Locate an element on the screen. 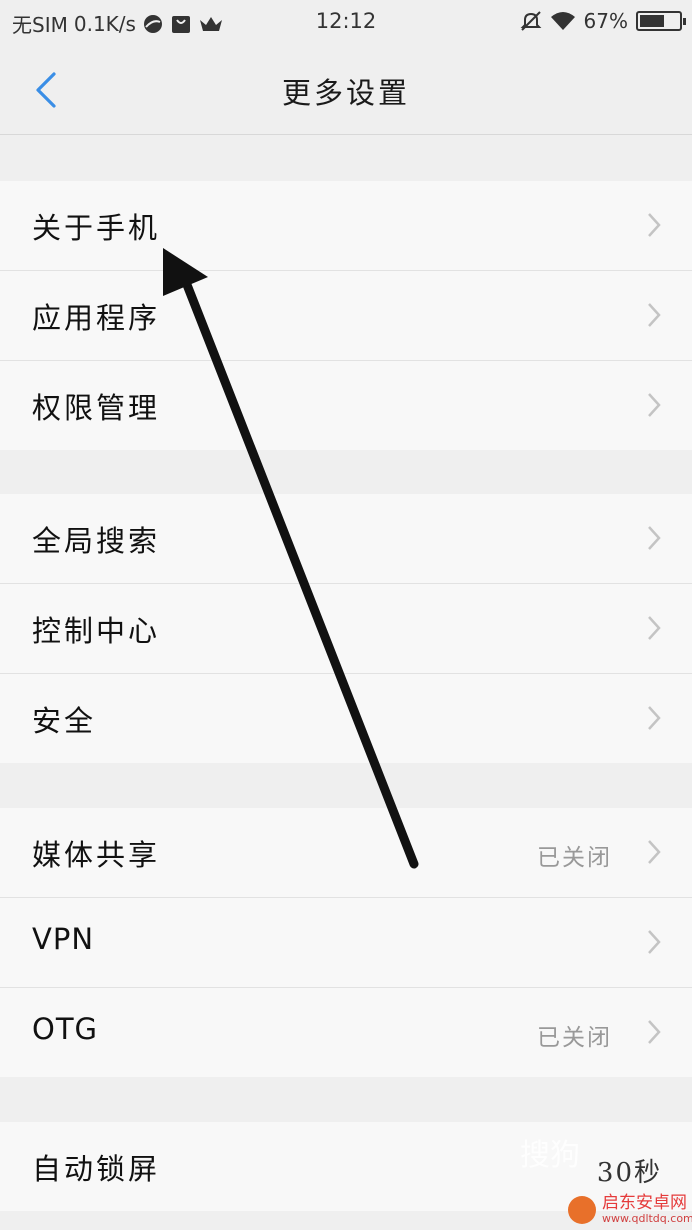  title-bar: 更多设置 is located at coordinates (346, 89).